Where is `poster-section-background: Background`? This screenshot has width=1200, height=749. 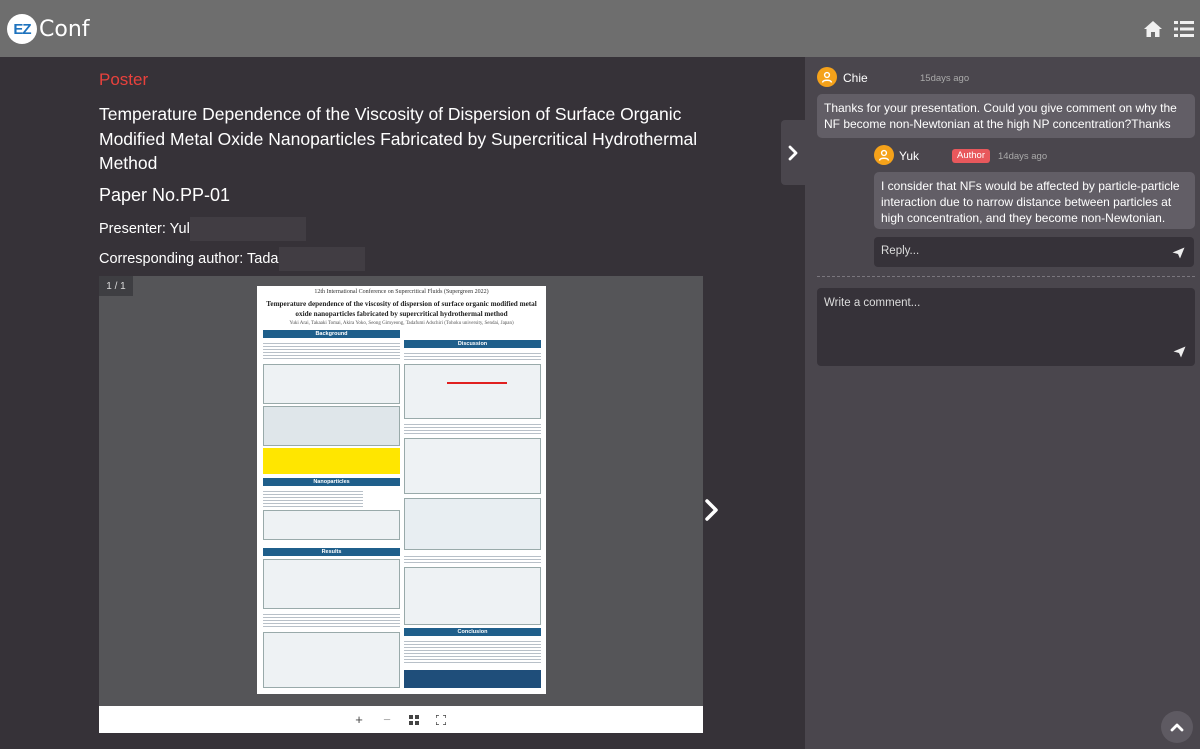
poster-section-background: Background is located at coordinates (331, 334).